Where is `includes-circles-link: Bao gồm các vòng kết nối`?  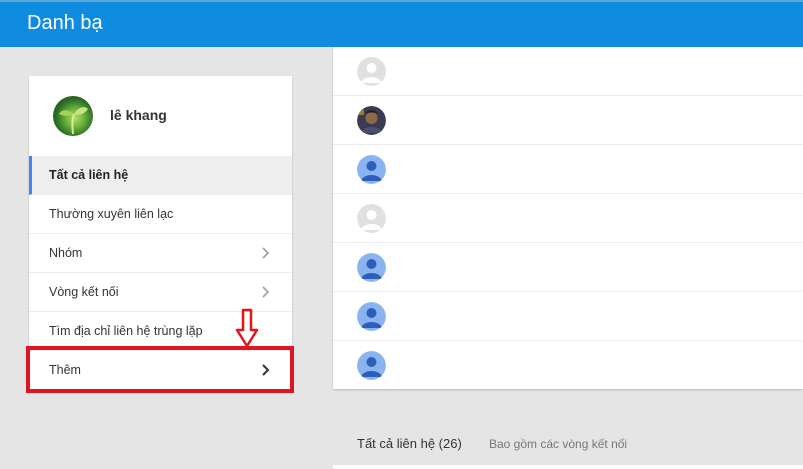
includes-circles-link: Bao gồm các vòng kết nối is located at coordinates (558, 444).